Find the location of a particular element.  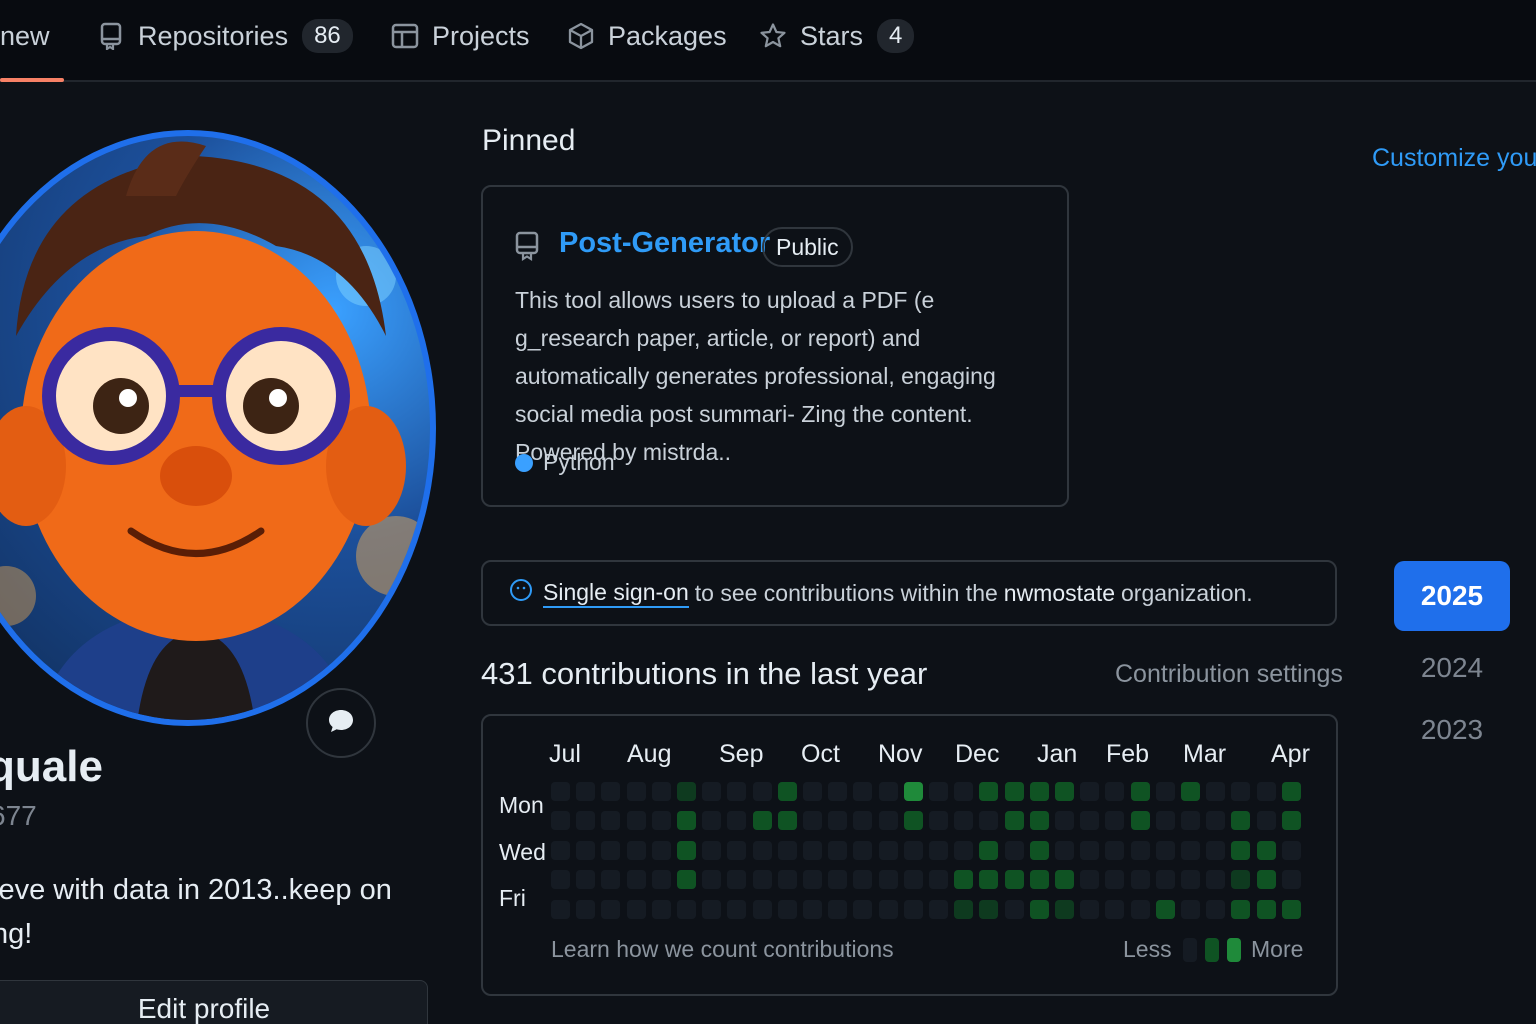

tab-packages: Packages is located at coordinates (646, 36).